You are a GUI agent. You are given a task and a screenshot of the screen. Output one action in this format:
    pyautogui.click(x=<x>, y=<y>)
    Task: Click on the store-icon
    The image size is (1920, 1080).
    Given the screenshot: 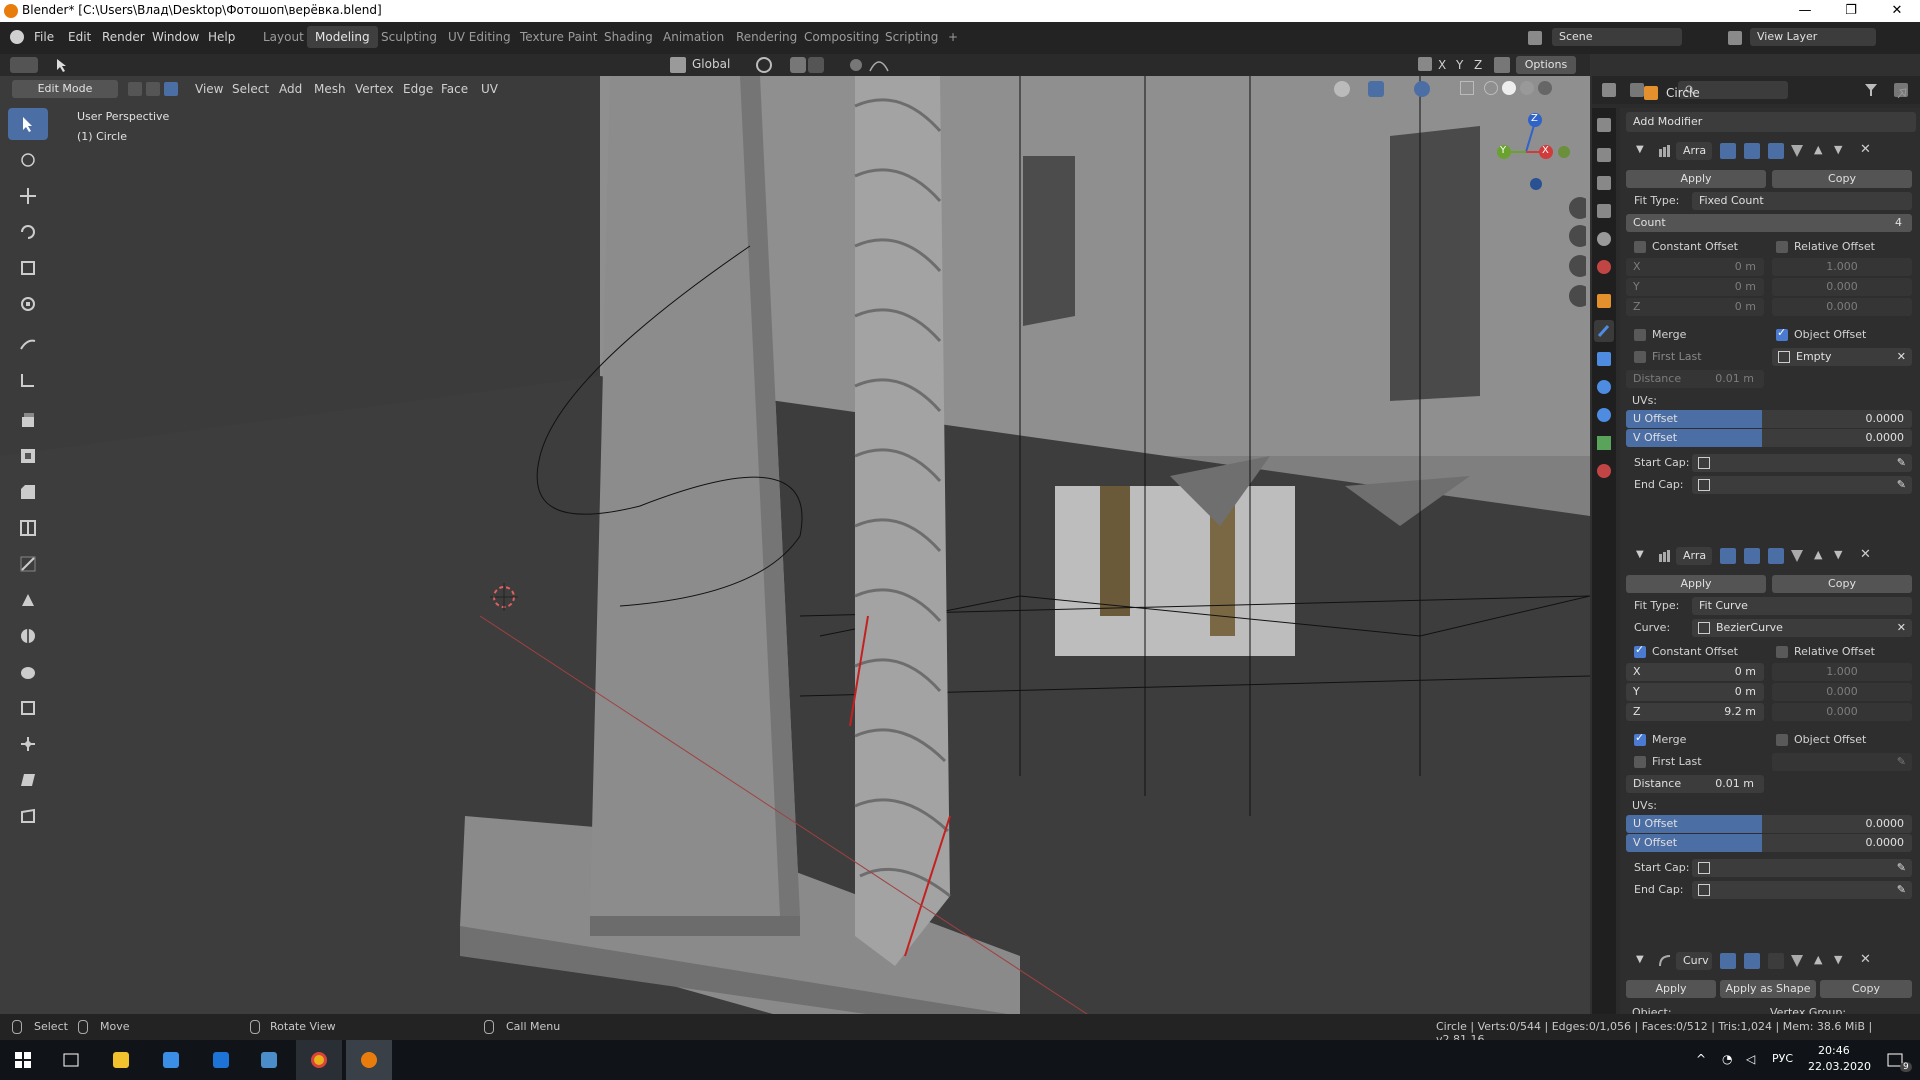 What is the action you would take?
    pyautogui.click(x=171, y=1060)
    